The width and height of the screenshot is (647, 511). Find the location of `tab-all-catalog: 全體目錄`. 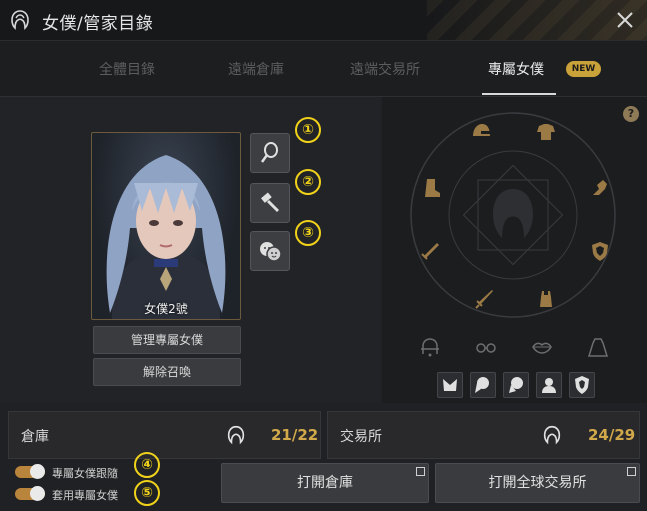

tab-all-catalog: 全體目錄 is located at coordinates (127, 69).